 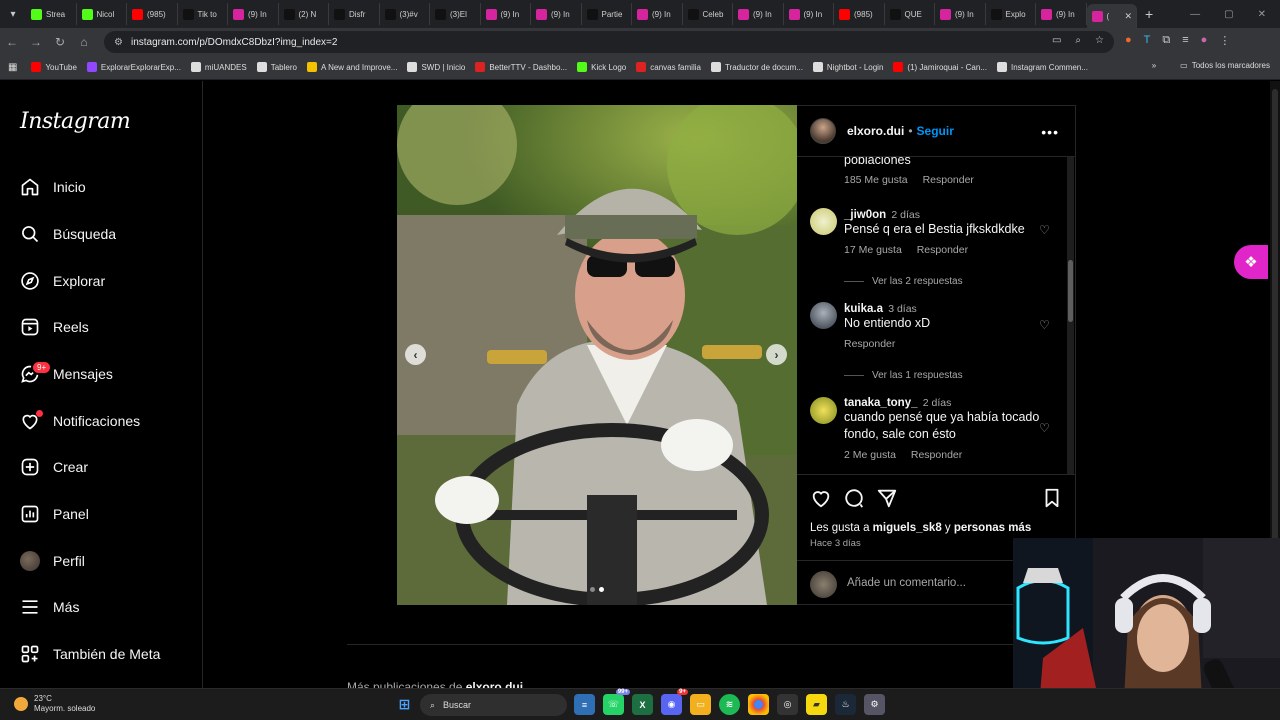 I want to click on bookmark-item: Tablero, so click(x=276, y=67).